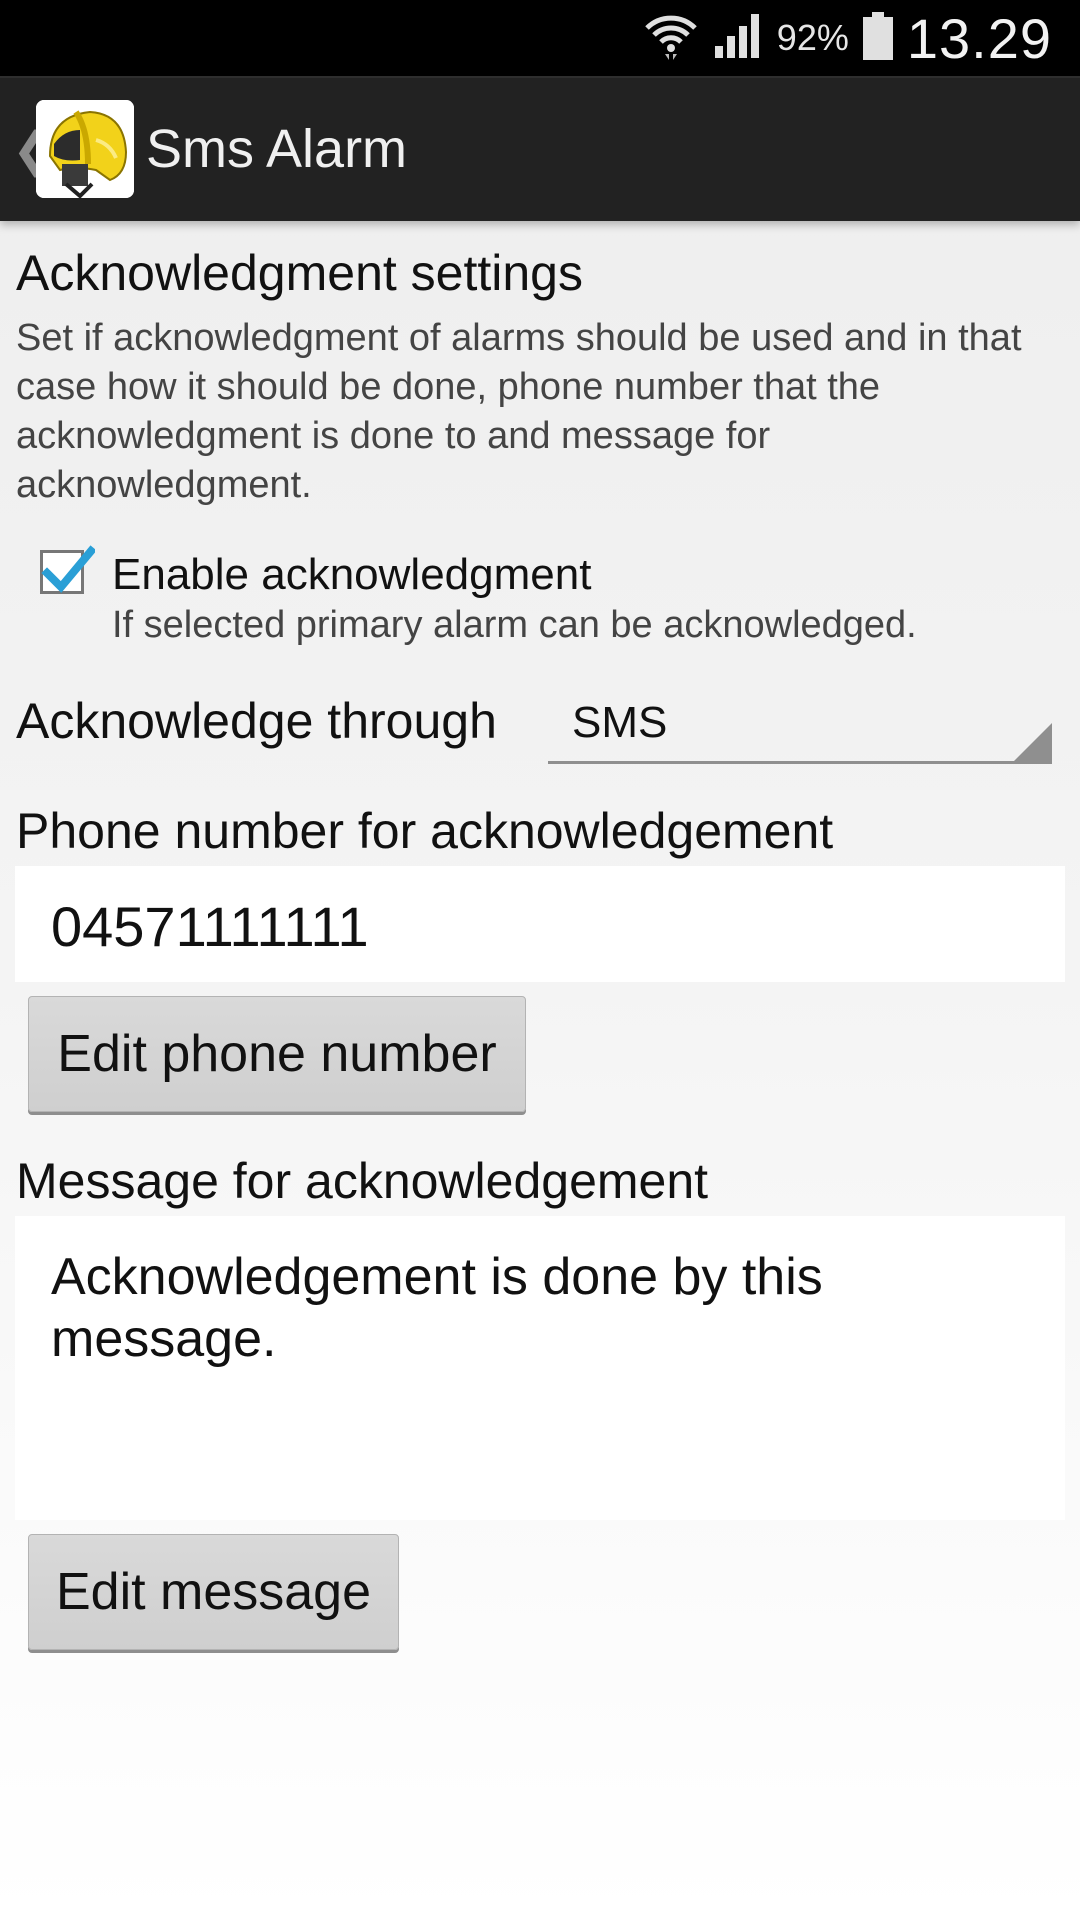 The width and height of the screenshot is (1080, 1920). What do you see at coordinates (351, 575) in the screenshot?
I see `enable-ack-title: Enable acknowledgment` at bounding box center [351, 575].